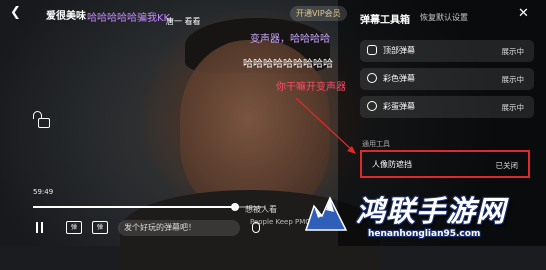 The image size is (546, 270). Describe the element at coordinates (326, 213) in the screenshot. I see `watermark-logo-icon` at that location.